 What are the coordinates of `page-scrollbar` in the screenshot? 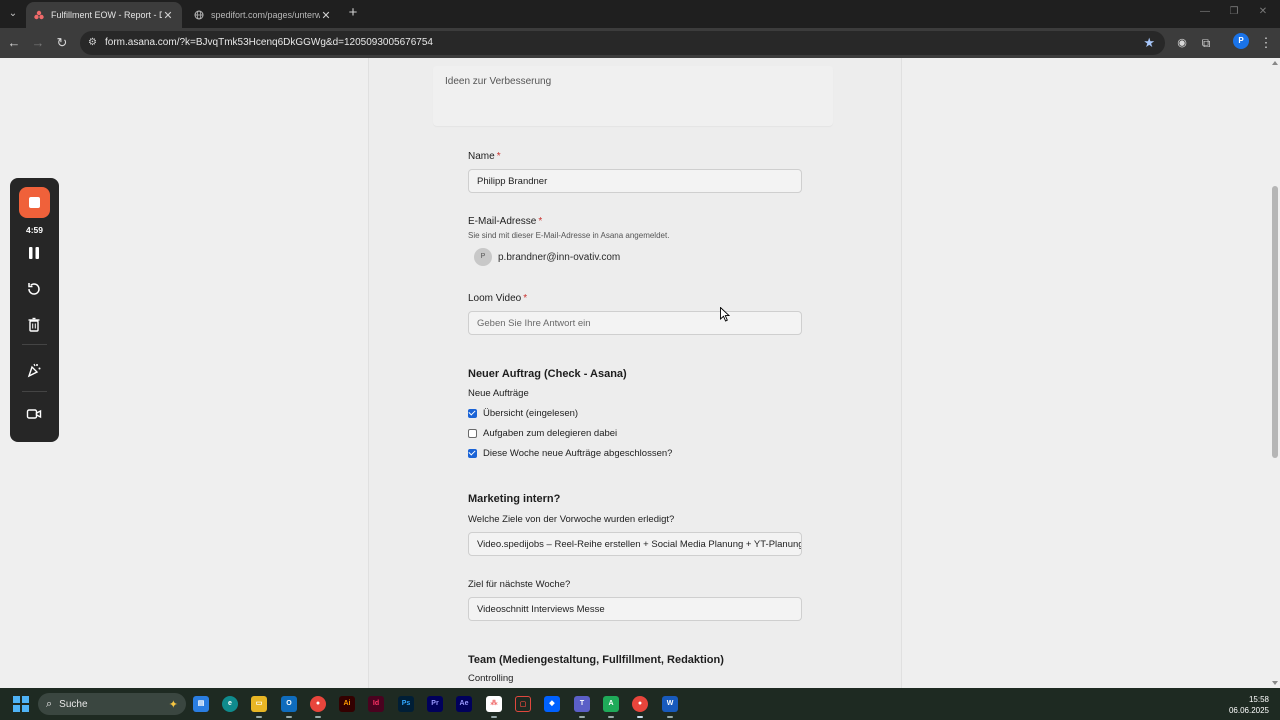 It's located at (1275, 373).